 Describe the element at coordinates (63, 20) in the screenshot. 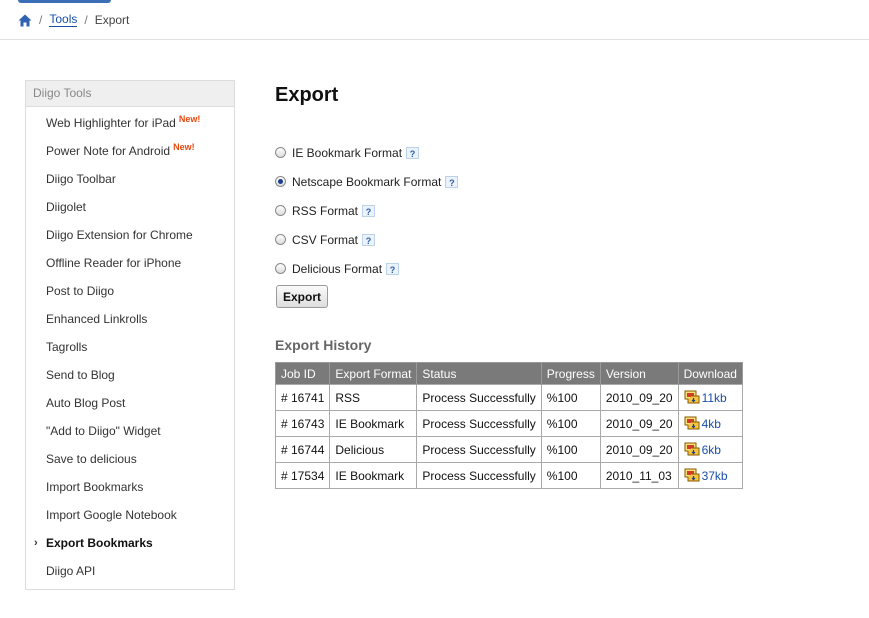

I see `breadcrumb-tools-link: Tools` at that location.